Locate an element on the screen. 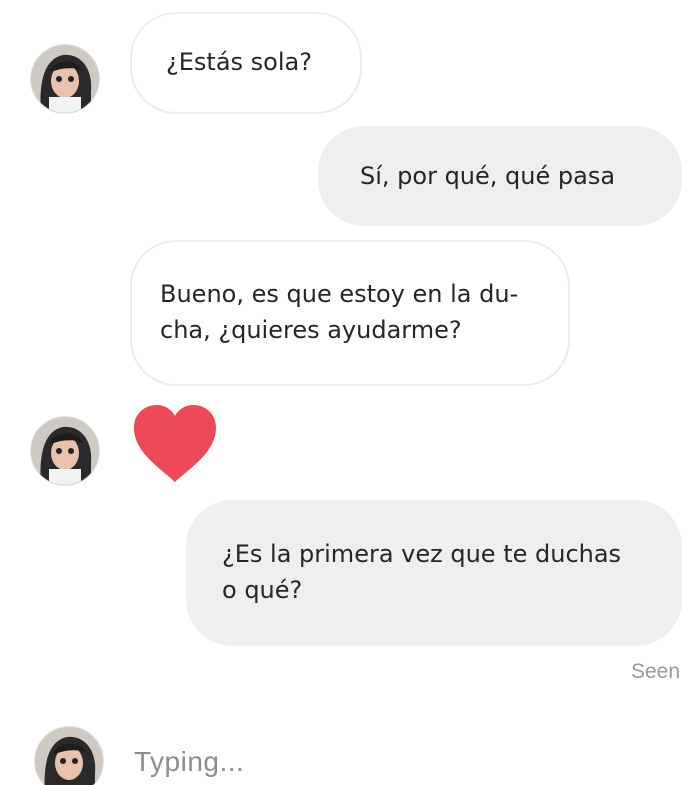 This screenshot has width=700, height=785. seen-status: Seen is located at coordinates (655, 671).